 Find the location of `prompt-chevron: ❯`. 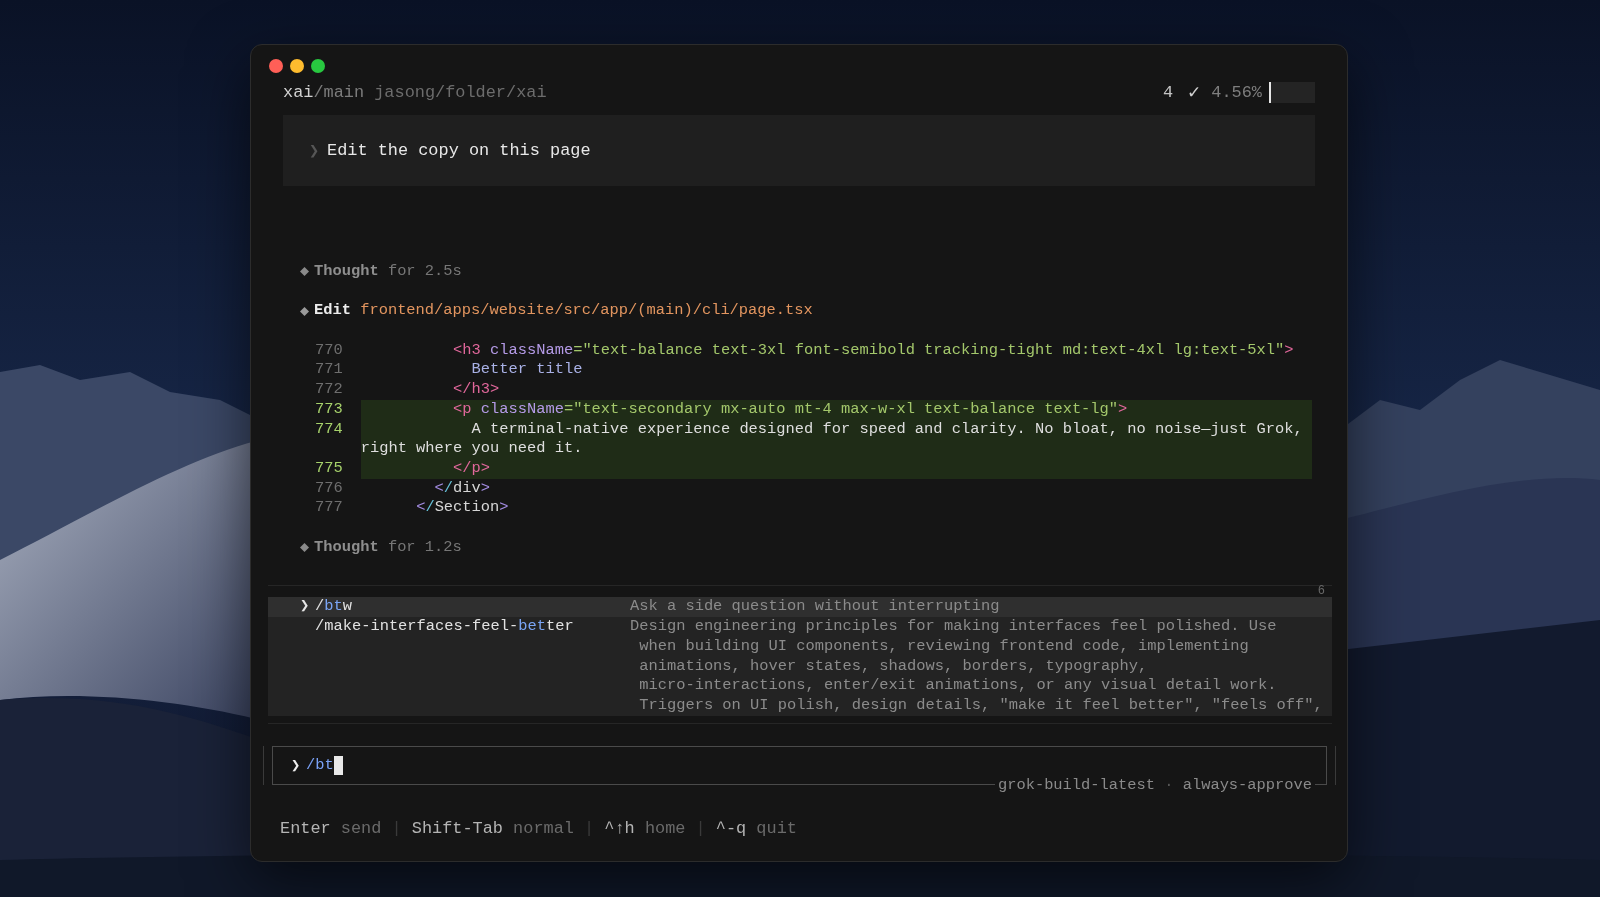

prompt-chevron: ❯ is located at coordinates (315, 151).